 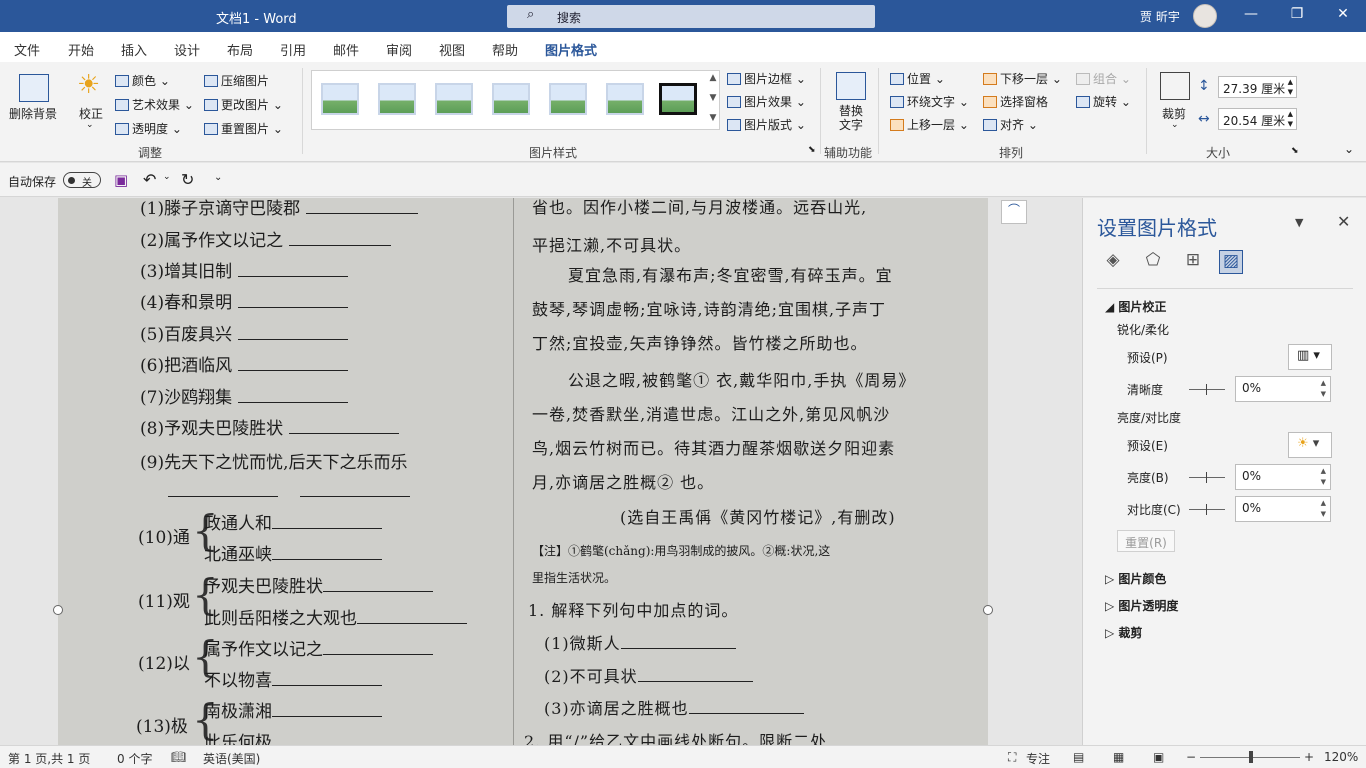 What do you see at coordinates (1160, 16) in the screenshot?
I see `user-name: 贾 昕宇` at bounding box center [1160, 16].